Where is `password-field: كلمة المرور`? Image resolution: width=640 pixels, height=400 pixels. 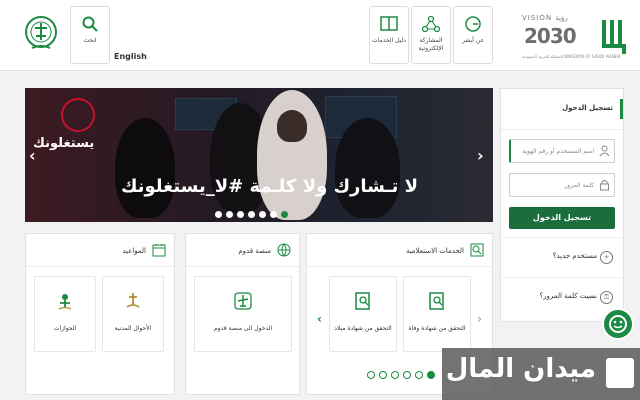 password-field: كلمة المرور is located at coordinates (562, 185).